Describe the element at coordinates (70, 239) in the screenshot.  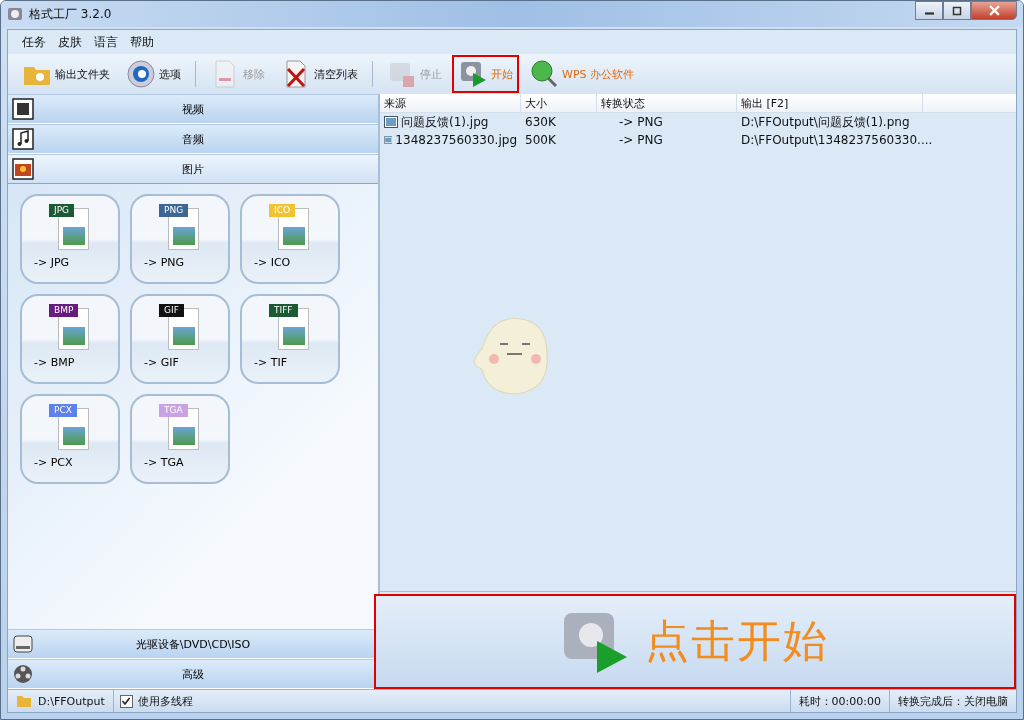
I see `format-button: JPG -> JPG` at that location.